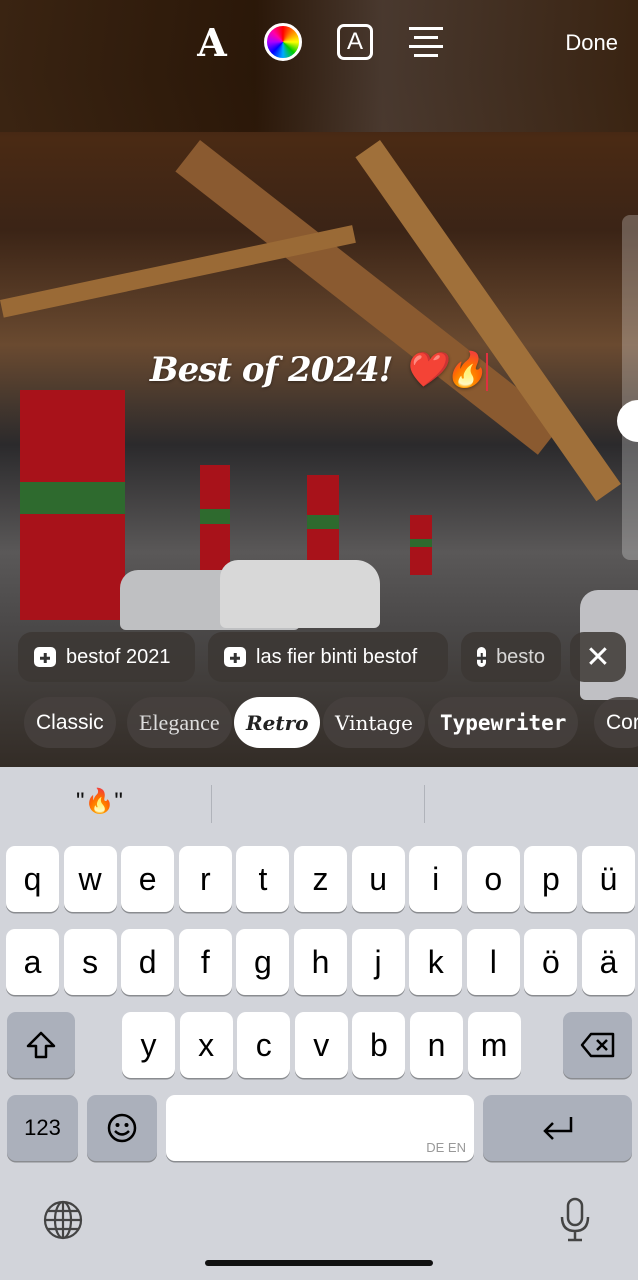  I want to click on key-o: o, so click(493, 879).